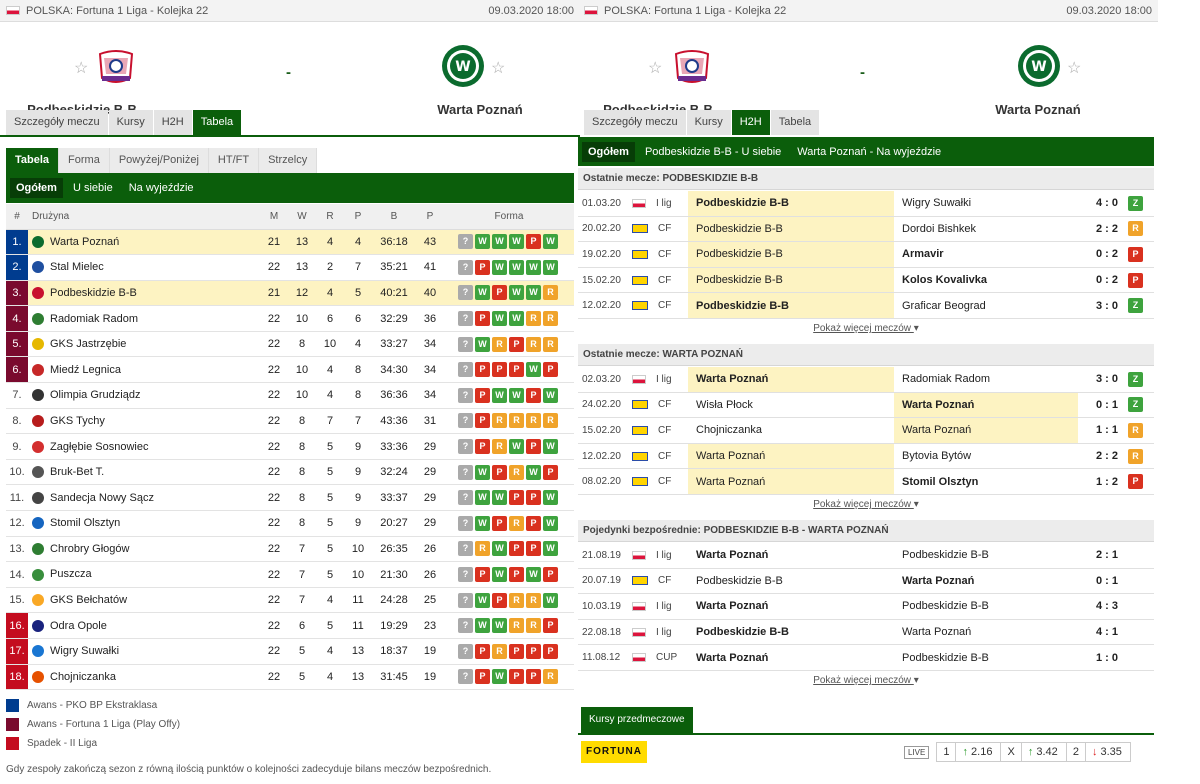 This screenshot has height=784, width=1200. I want to click on favorite-star-icon: ☆, so click(81, 68).